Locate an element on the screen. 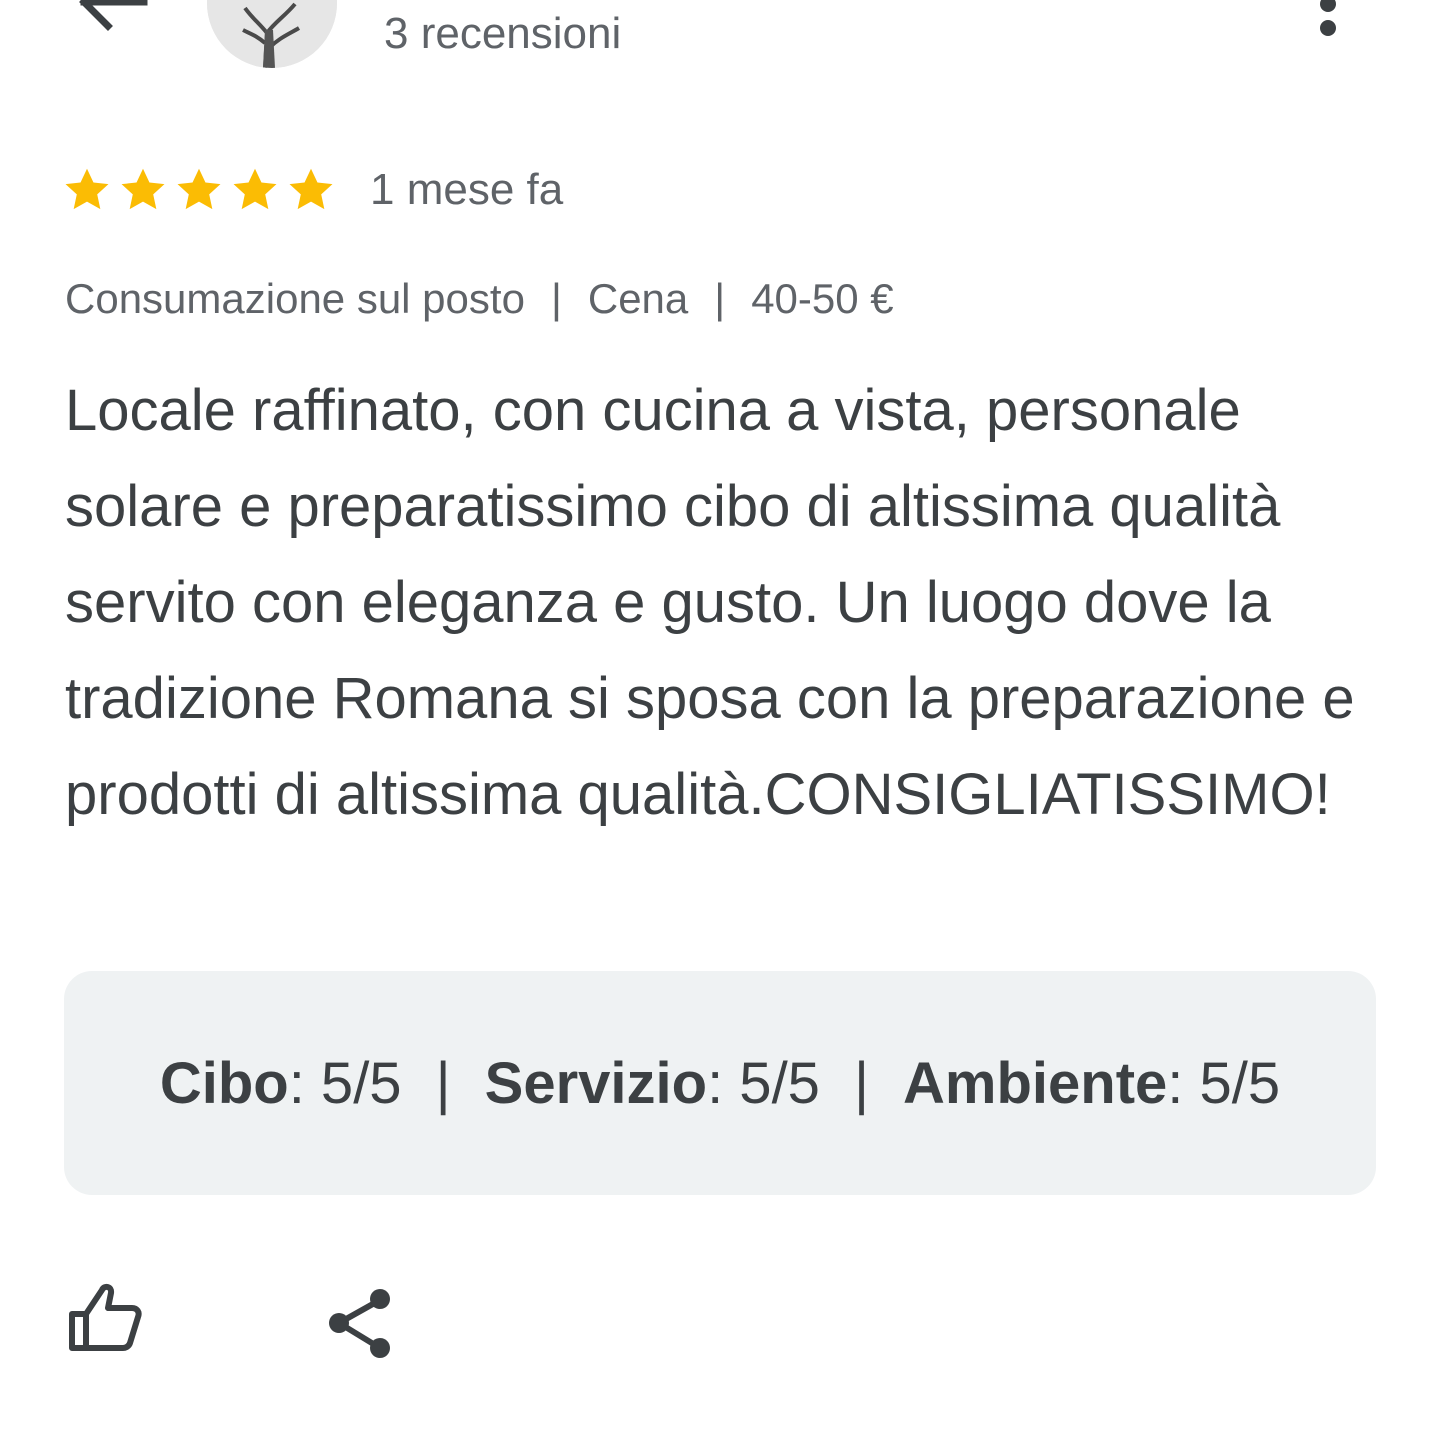  meta-meal-type: Cena is located at coordinates (638, 298).